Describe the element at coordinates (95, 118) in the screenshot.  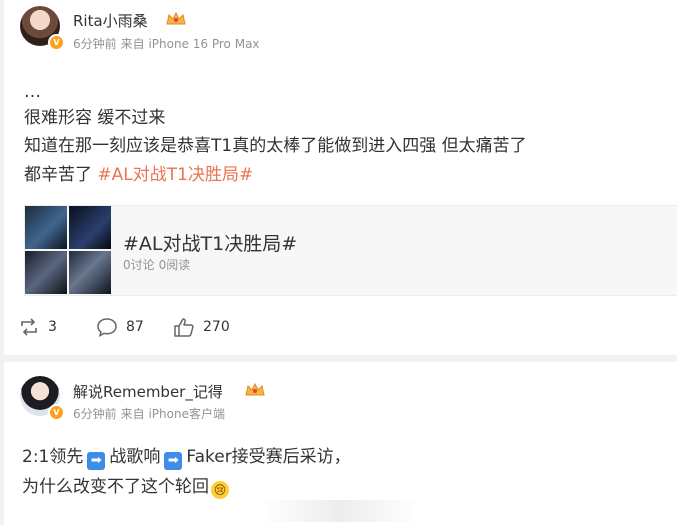
I see `post-text-line: 很难形容 缓不过来` at that location.